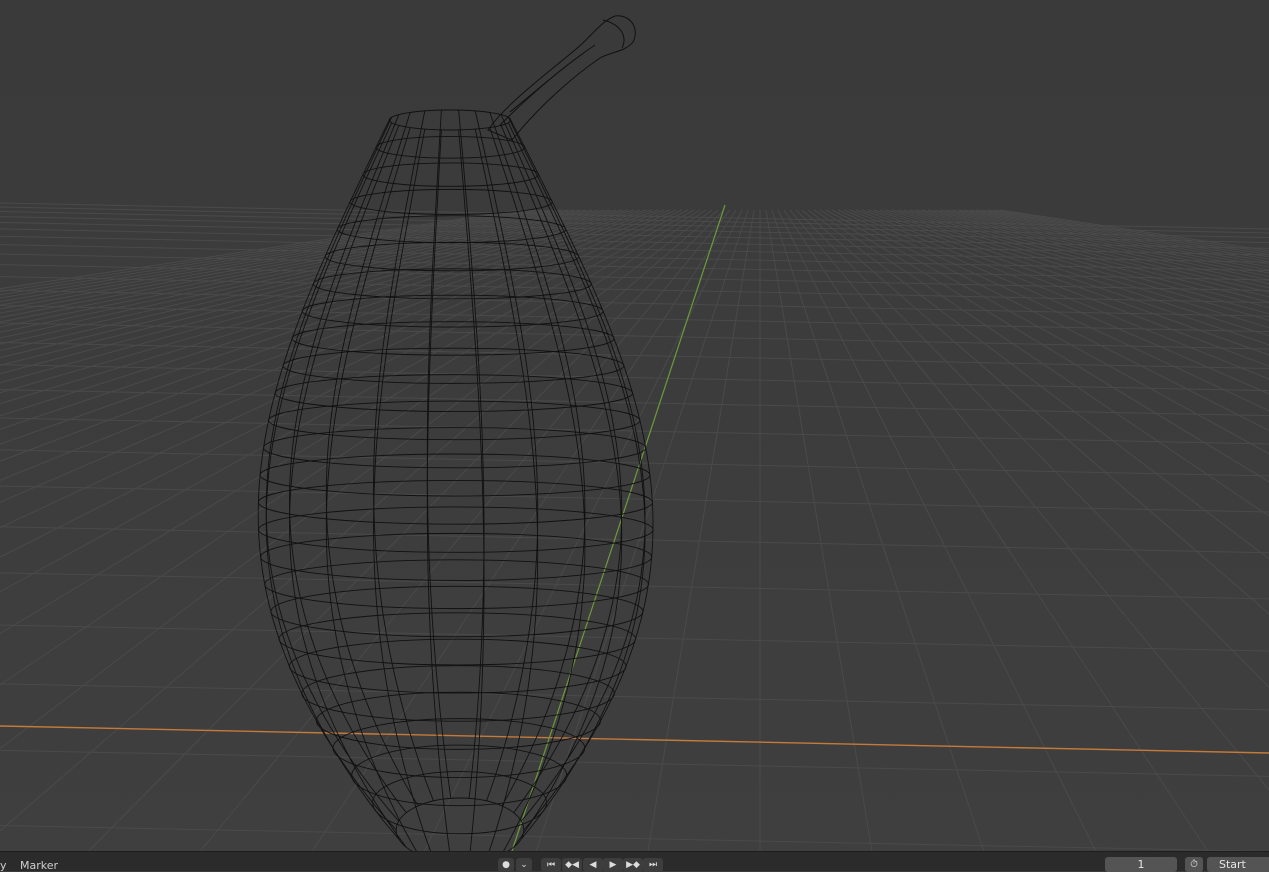 Image resolution: width=1269 pixels, height=872 pixels. I want to click on next-keyframe-icon: ▶◆, so click(633, 865).